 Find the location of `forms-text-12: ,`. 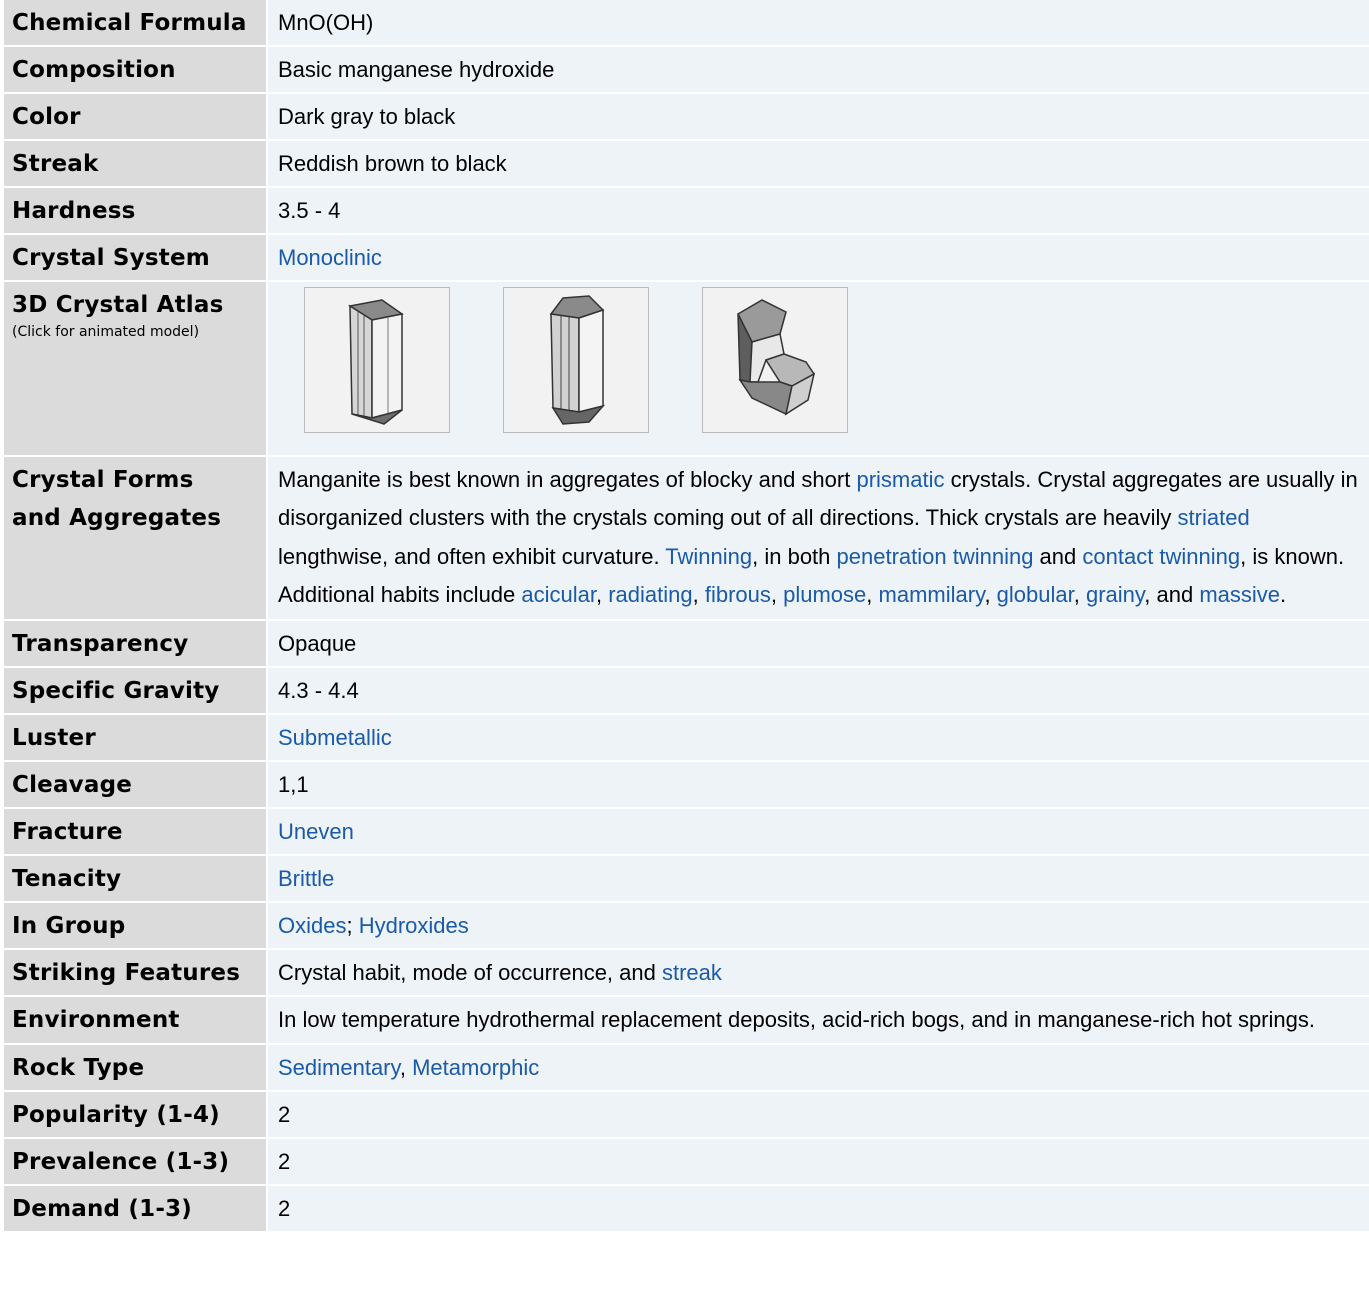

forms-text-12: , is located at coordinates (1079, 595).